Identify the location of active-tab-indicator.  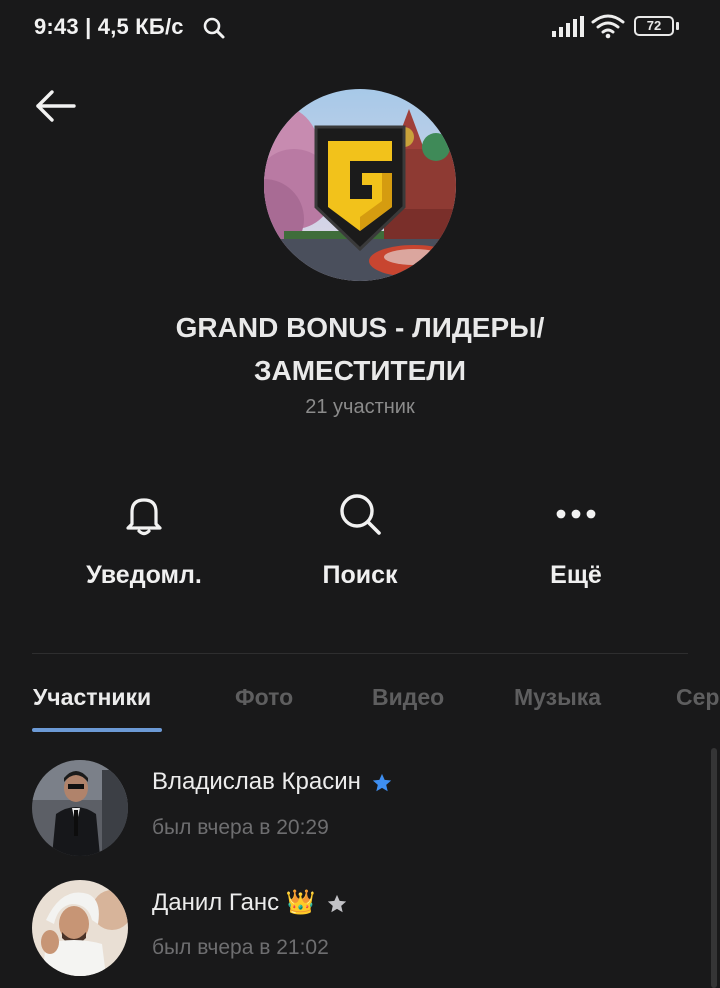
(97, 730).